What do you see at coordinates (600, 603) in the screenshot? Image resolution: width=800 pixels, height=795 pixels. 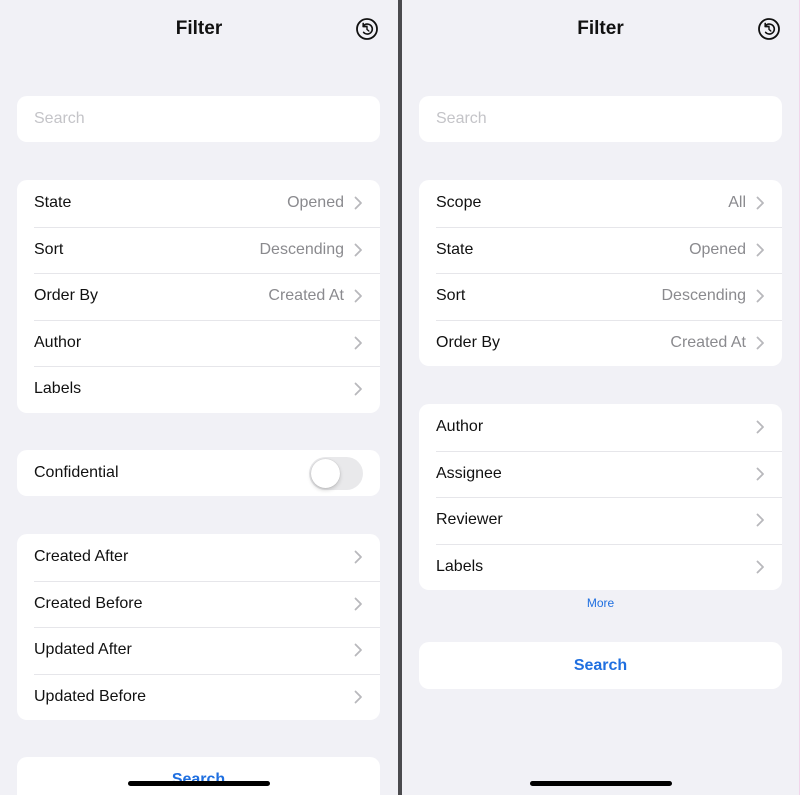 I see `more-link: More` at bounding box center [600, 603].